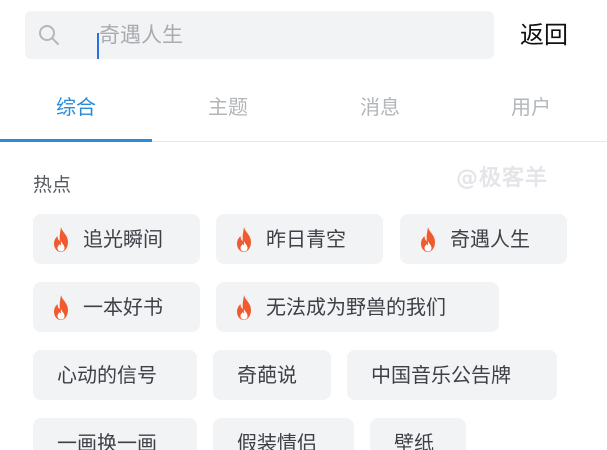  What do you see at coordinates (277, 440) in the screenshot?
I see `chip-label: 假装情侣` at bounding box center [277, 440].